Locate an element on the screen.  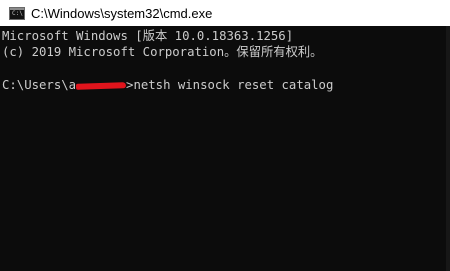
title-bar: C:\ C:\Windows\system32\cmd.exe is located at coordinates (225, 13).